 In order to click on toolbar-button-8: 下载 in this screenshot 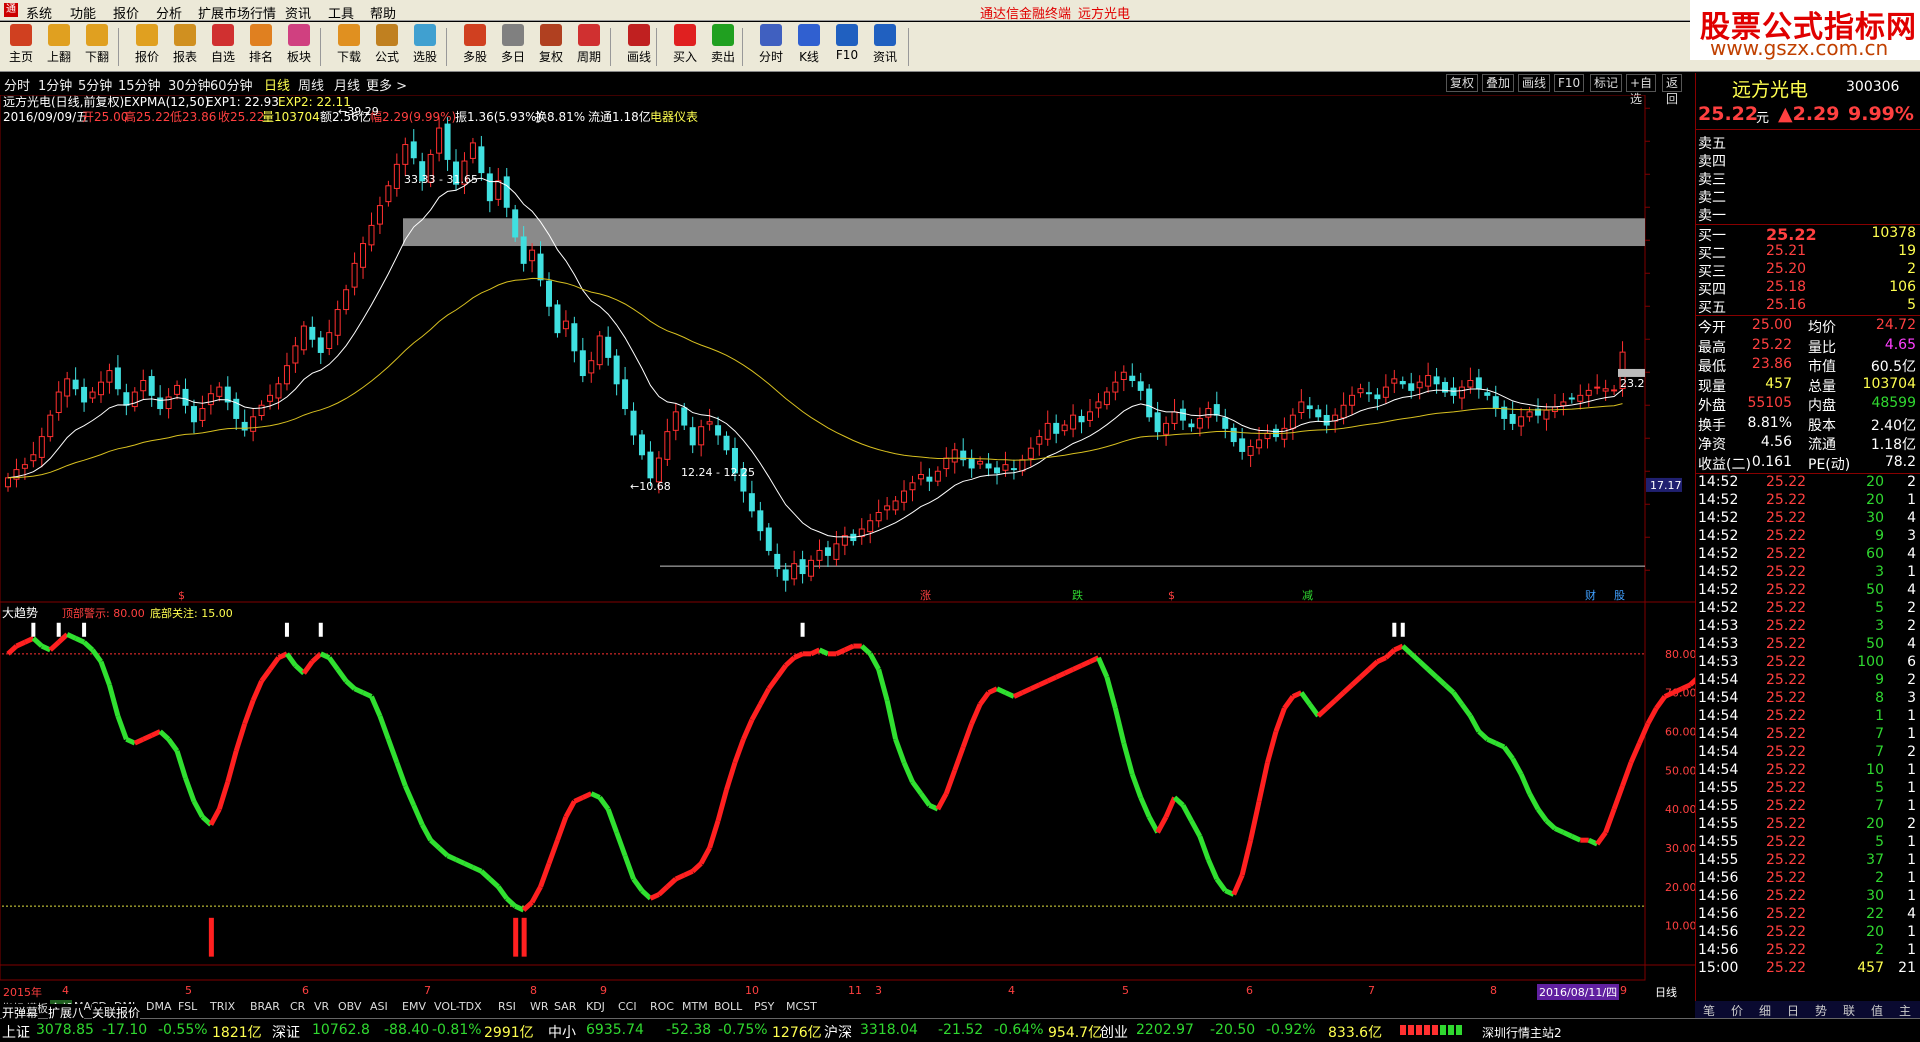, I will do `click(349, 47)`.